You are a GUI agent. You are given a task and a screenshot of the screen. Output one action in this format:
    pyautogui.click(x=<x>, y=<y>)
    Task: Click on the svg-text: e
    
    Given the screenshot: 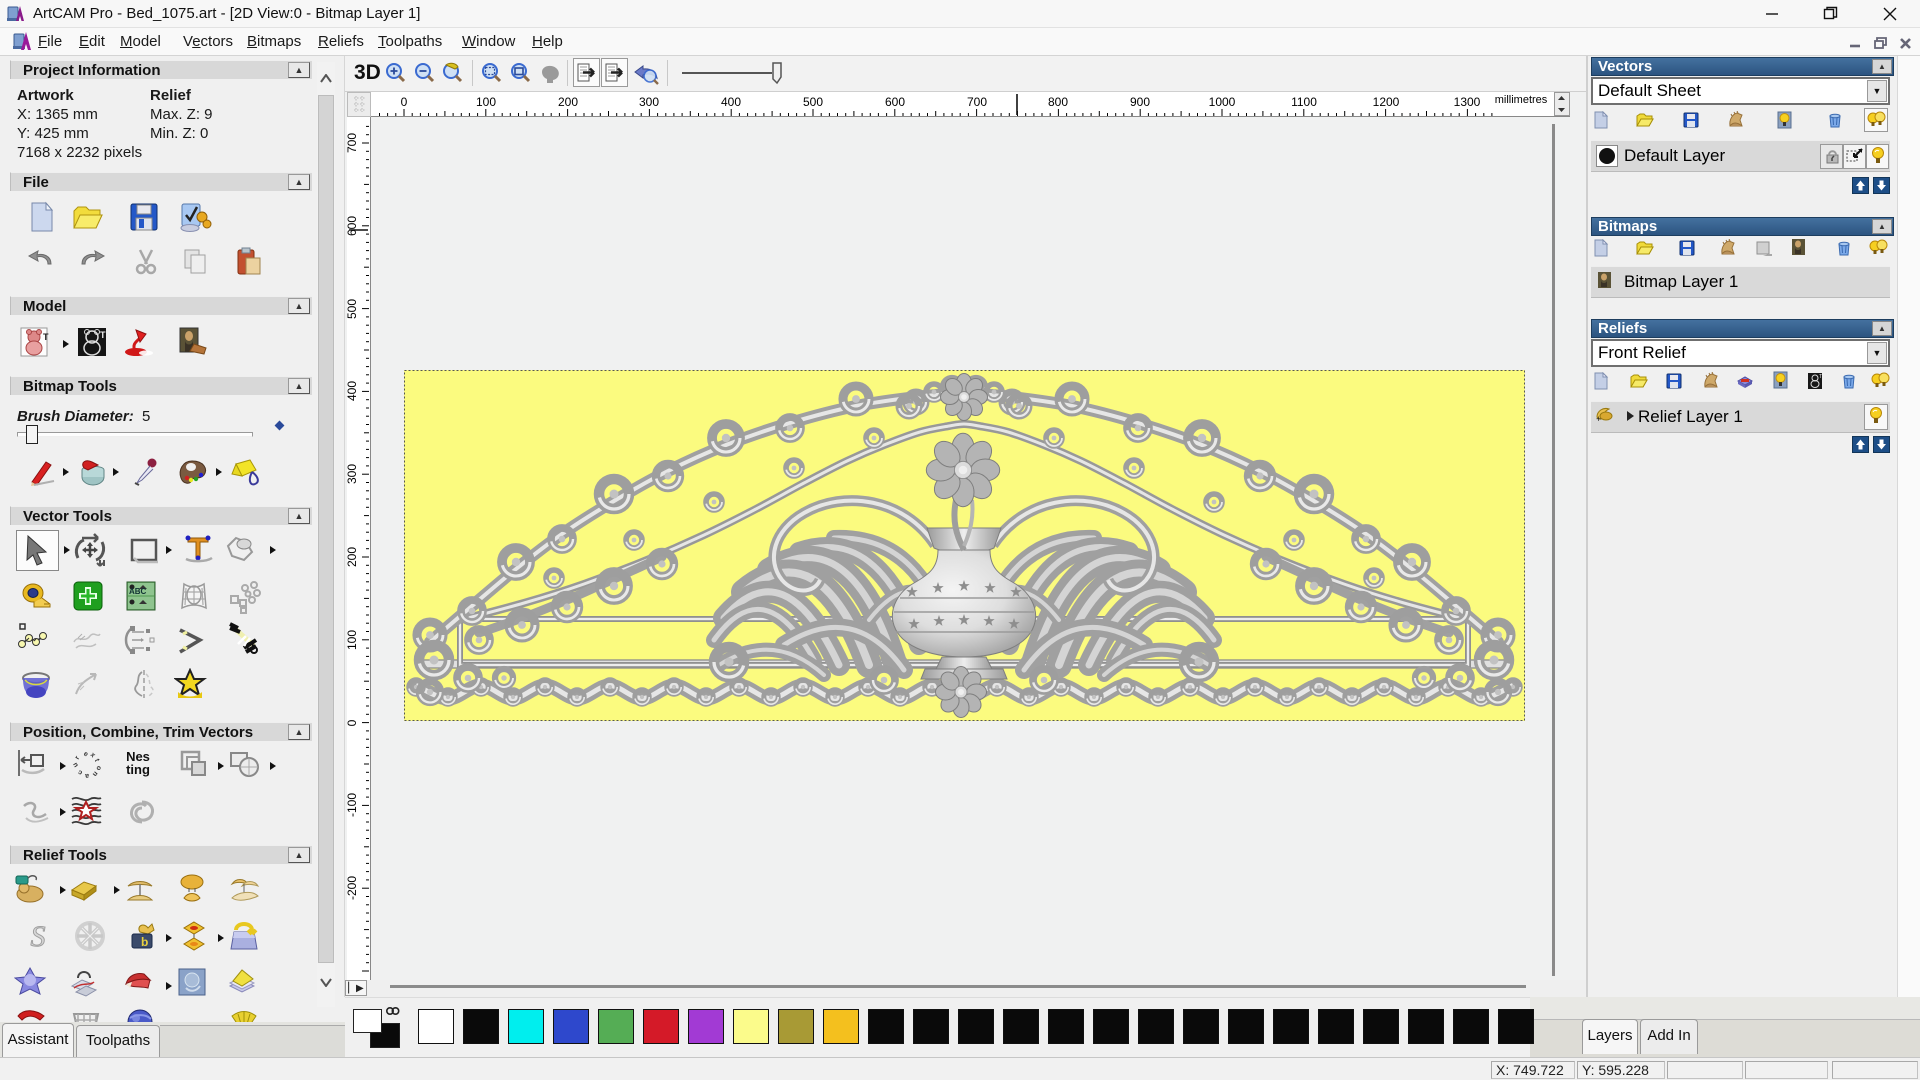 What is the action you would take?
    pyautogui.click(x=86, y=754)
    